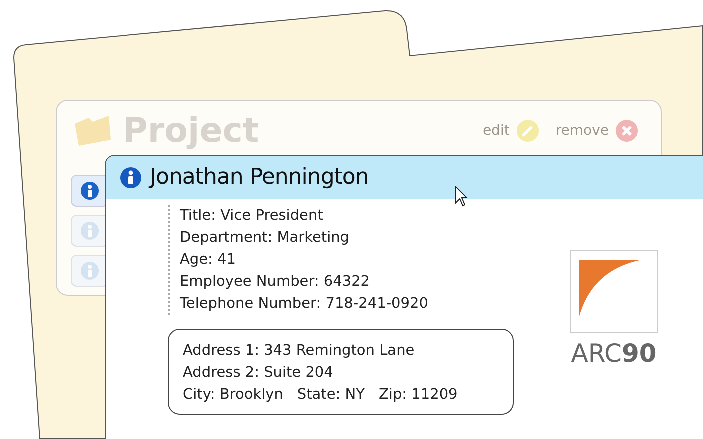 The height and width of the screenshot is (439, 703). I want to click on detail-text: Title: Vice President, so click(252, 216).